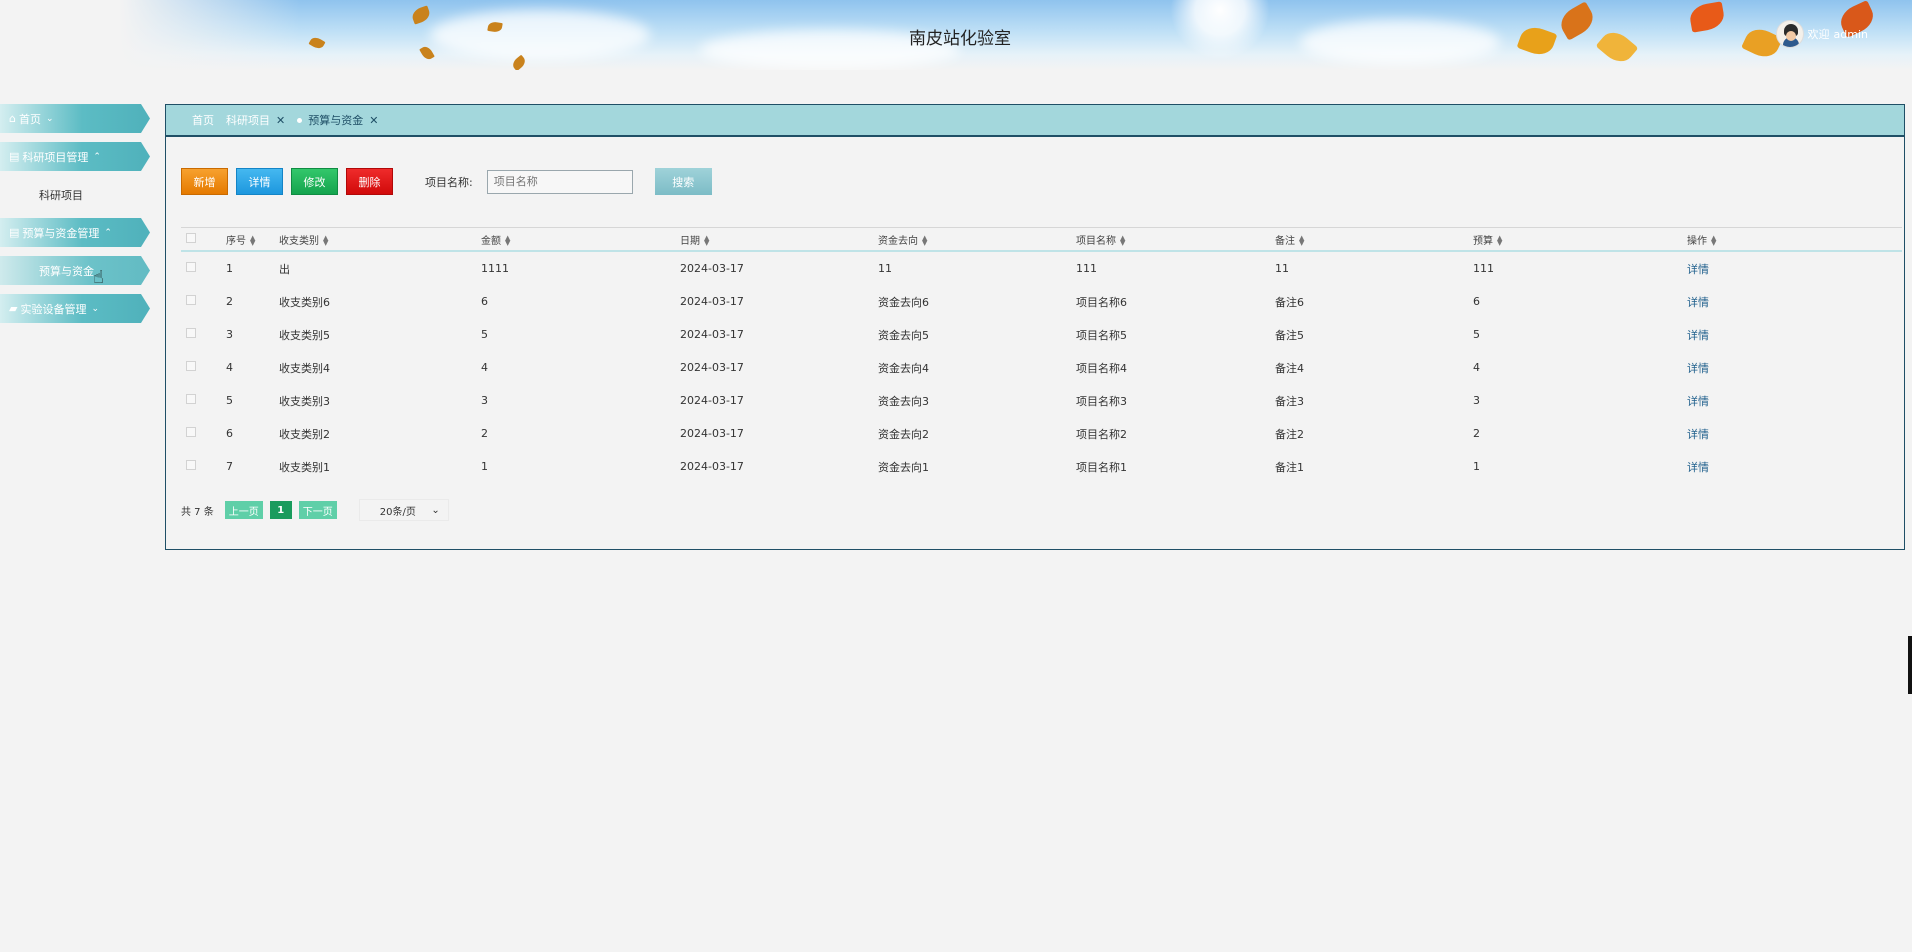  What do you see at coordinates (1041, 433) in the screenshot?
I see `table-row: 6 收支类别2 2 2024-03-17 资金去向2 项目名称2 备注2 2 详情` at bounding box center [1041, 433].